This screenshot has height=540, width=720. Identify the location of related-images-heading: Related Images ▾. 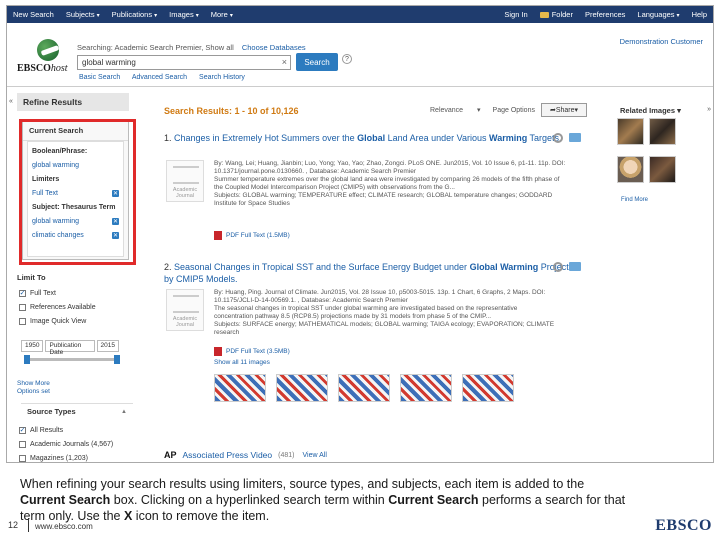
(650, 110).